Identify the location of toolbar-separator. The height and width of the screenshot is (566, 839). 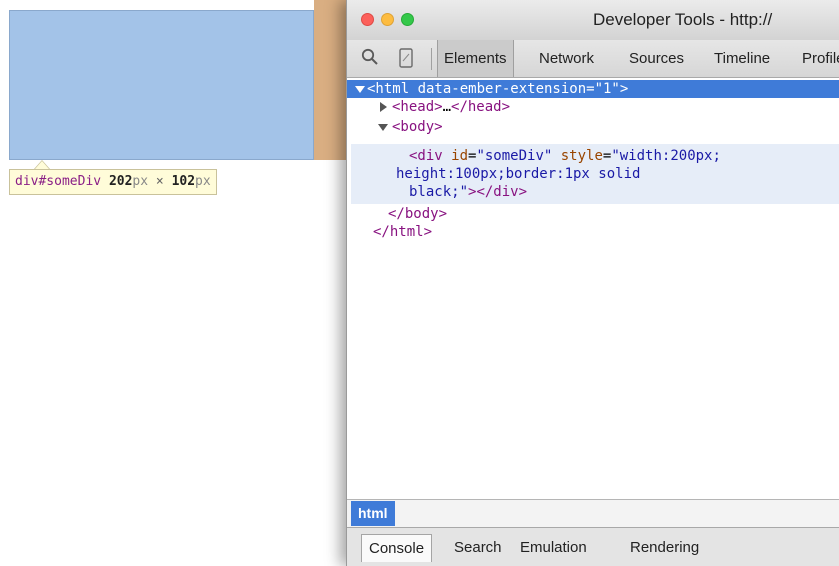
(431, 59).